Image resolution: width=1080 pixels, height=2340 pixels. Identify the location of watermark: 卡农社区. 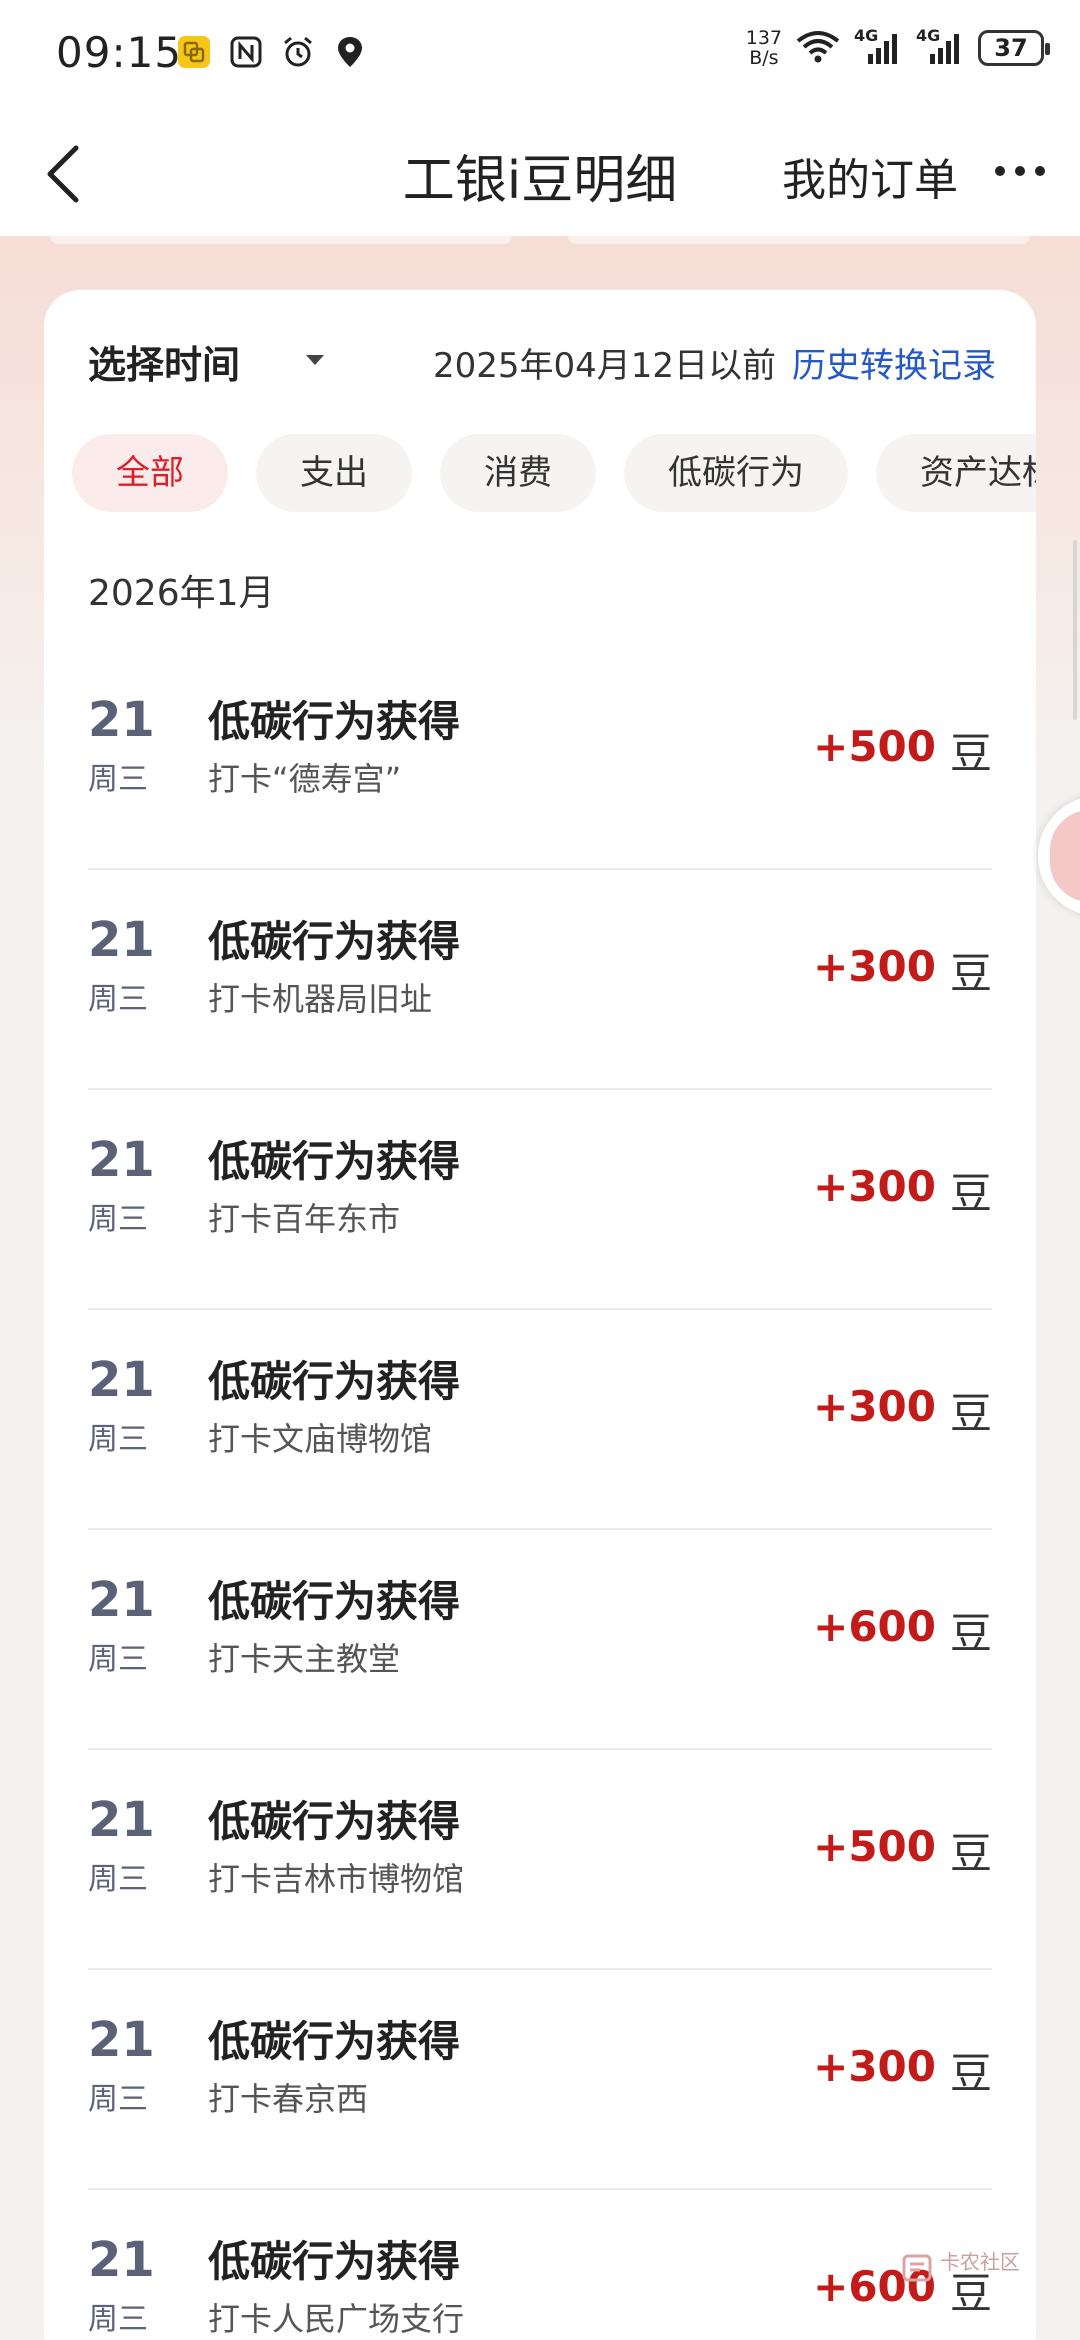
(975, 2271).